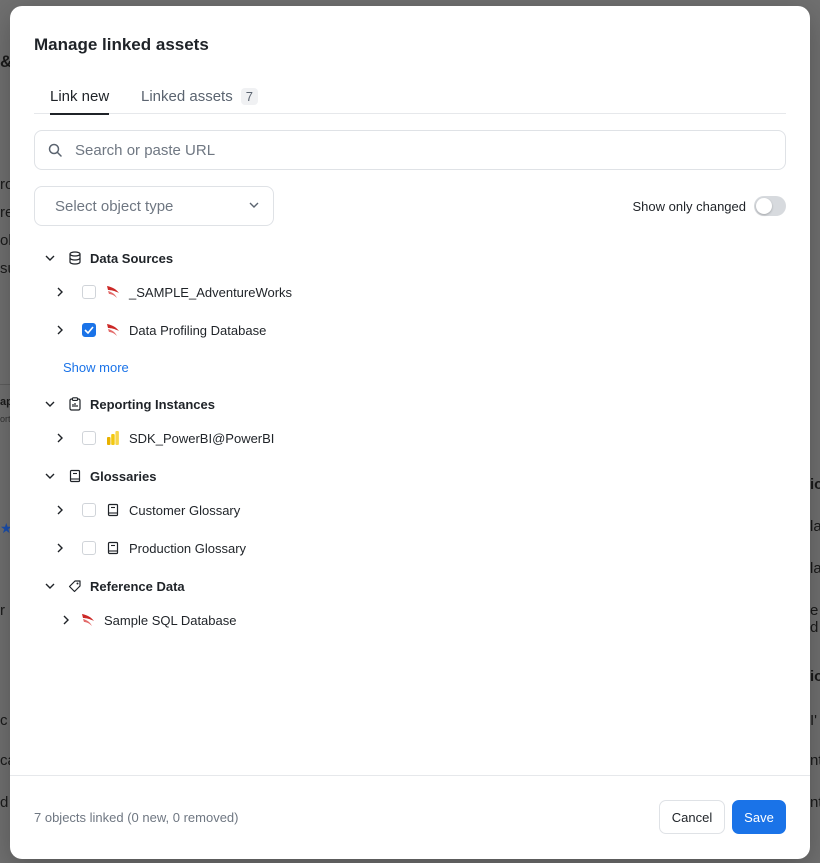  Describe the element at coordinates (211, 292) in the screenshot. I see `item-label: _SAMPLE_AdventureWorks` at that location.